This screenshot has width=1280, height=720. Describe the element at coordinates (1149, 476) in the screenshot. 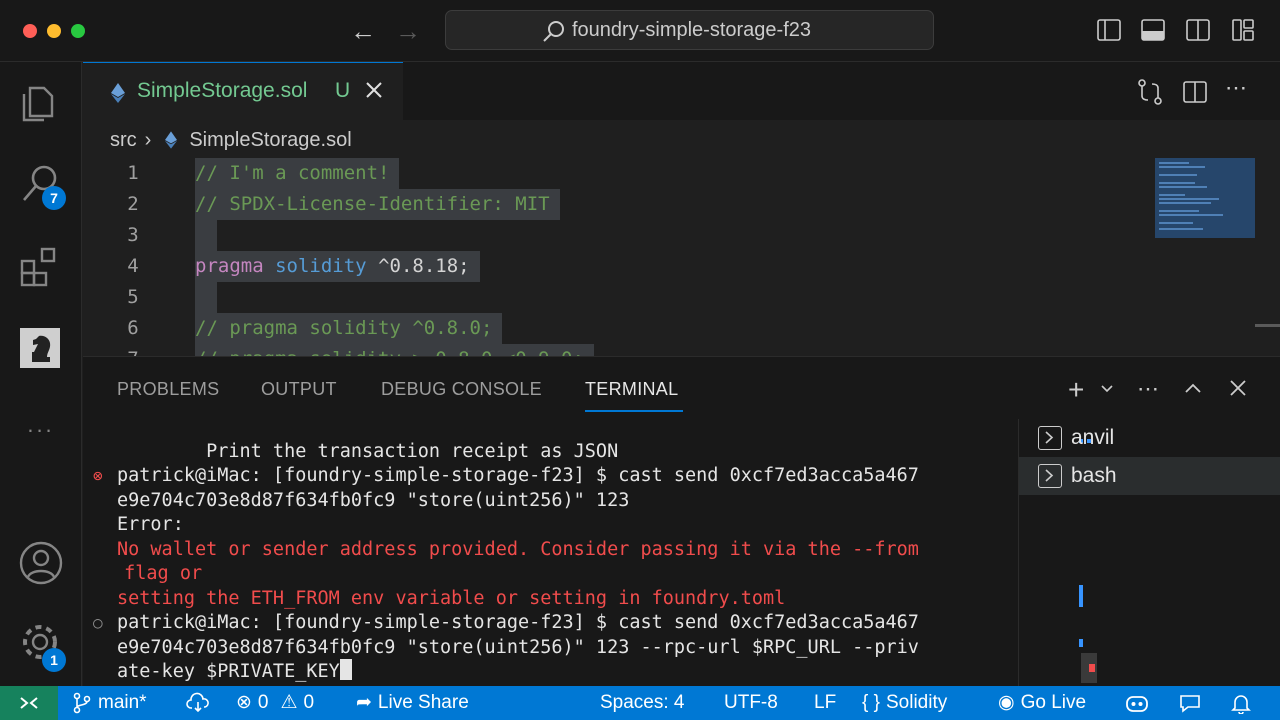

I see `terminal-item-bash: bash` at that location.